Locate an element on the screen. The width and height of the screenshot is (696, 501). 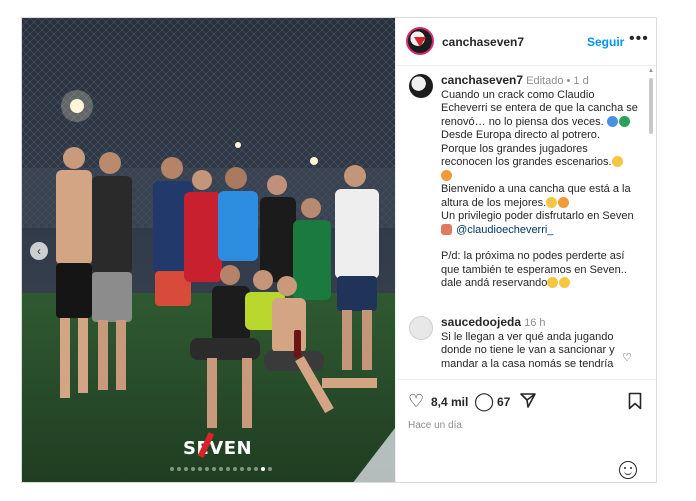
mention-link: @claudioecheverri_ is located at coordinates (504, 230).